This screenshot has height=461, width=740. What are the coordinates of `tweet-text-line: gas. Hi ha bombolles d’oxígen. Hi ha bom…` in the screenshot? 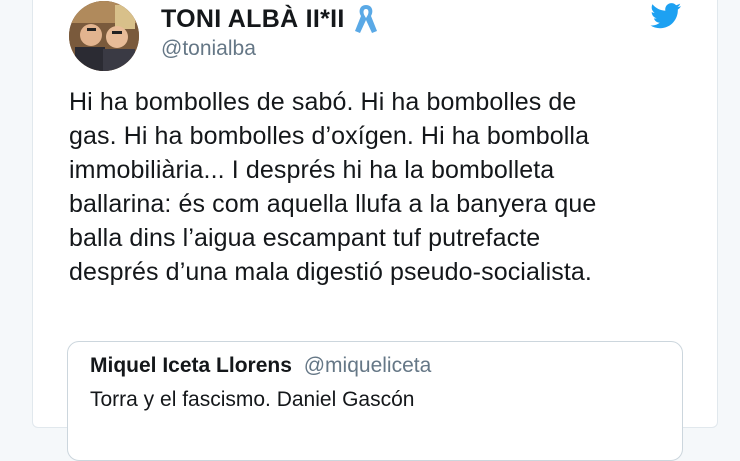 It's located at (329, 136).